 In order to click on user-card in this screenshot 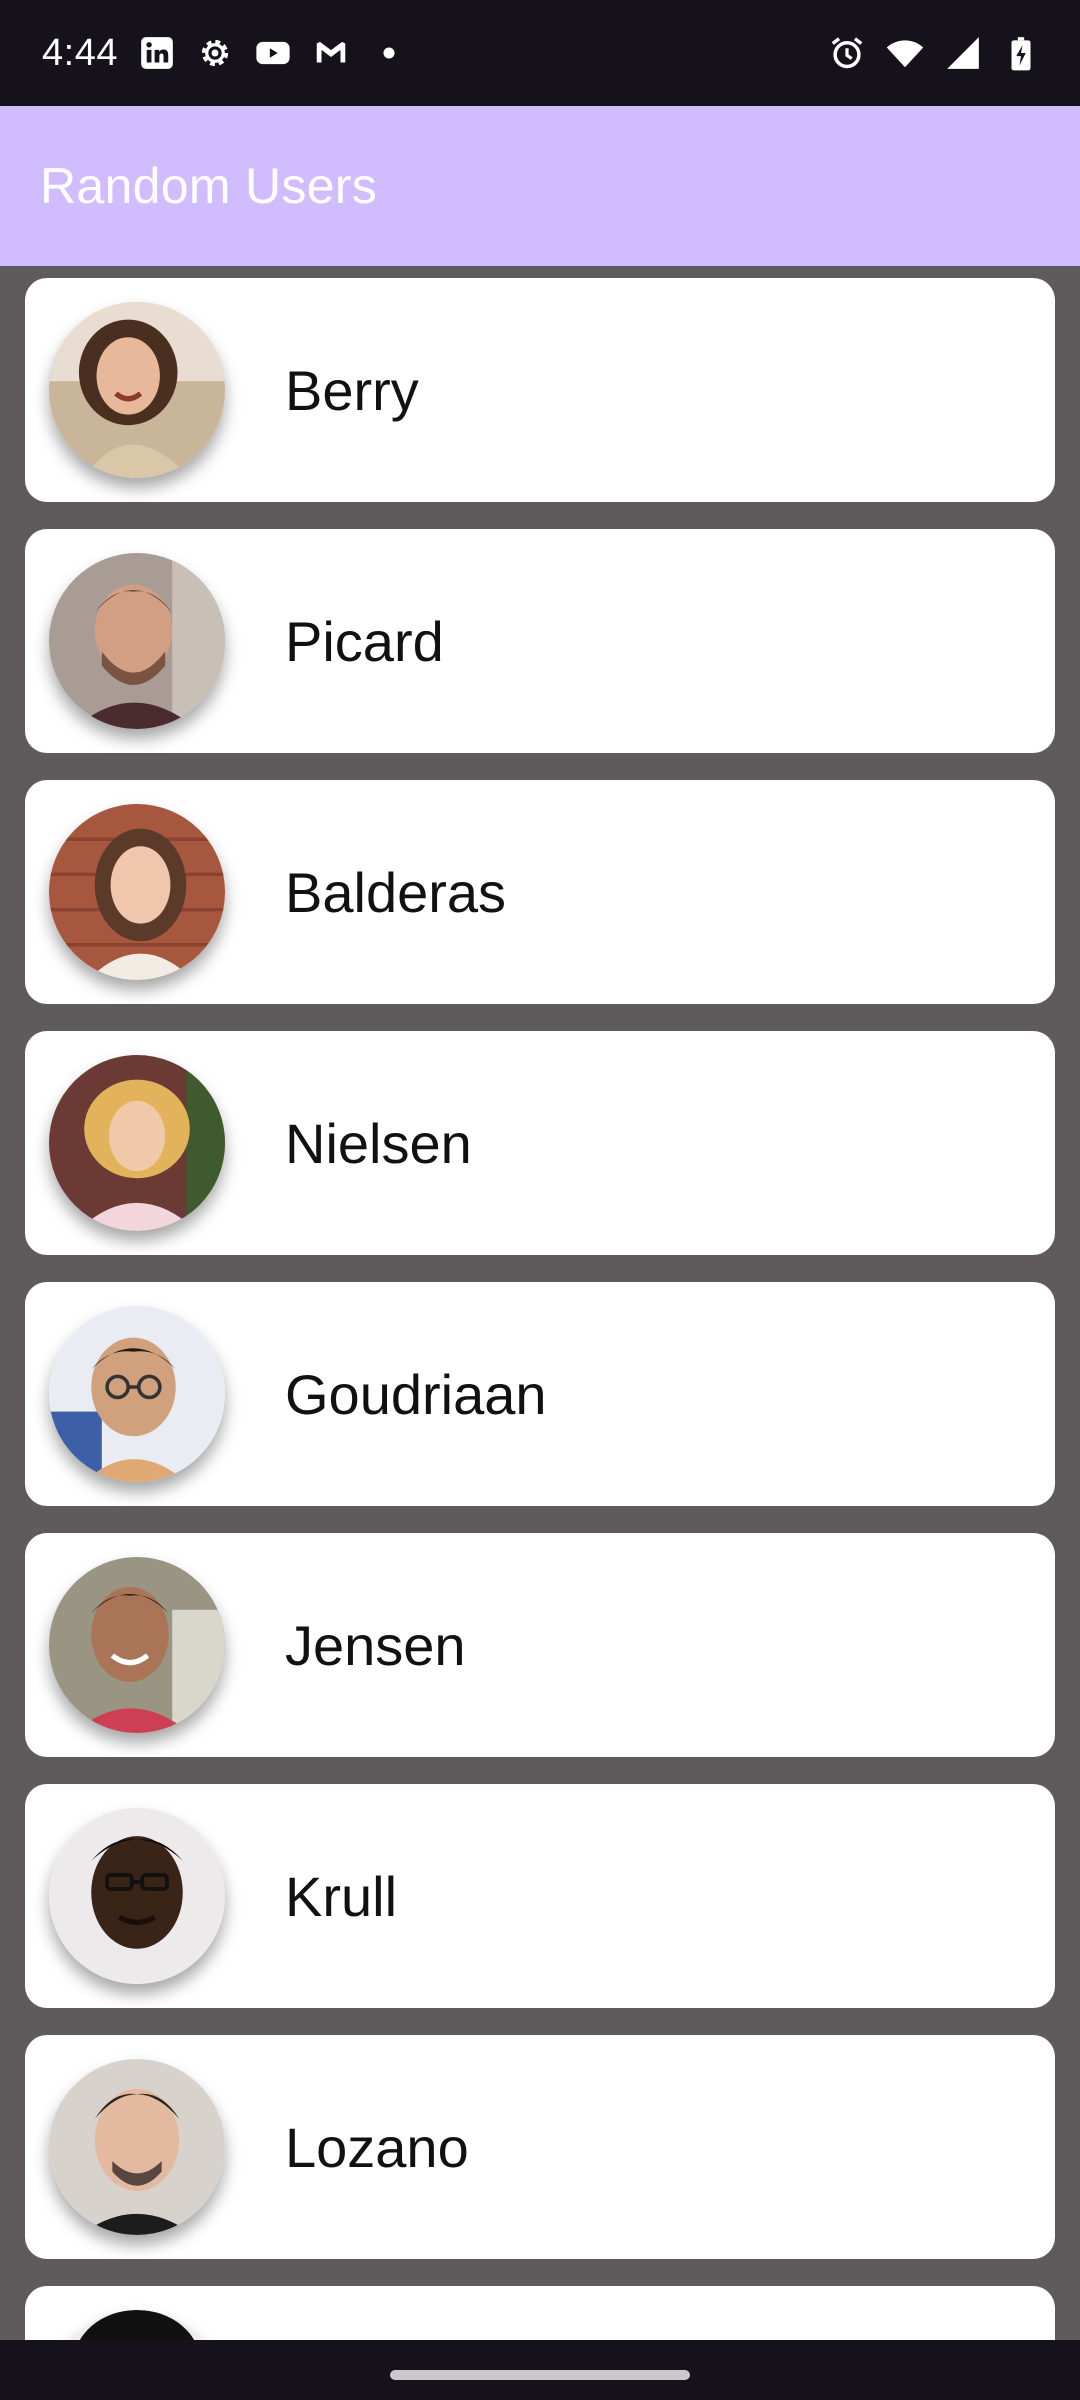, I will do `click(540, 2313)`.